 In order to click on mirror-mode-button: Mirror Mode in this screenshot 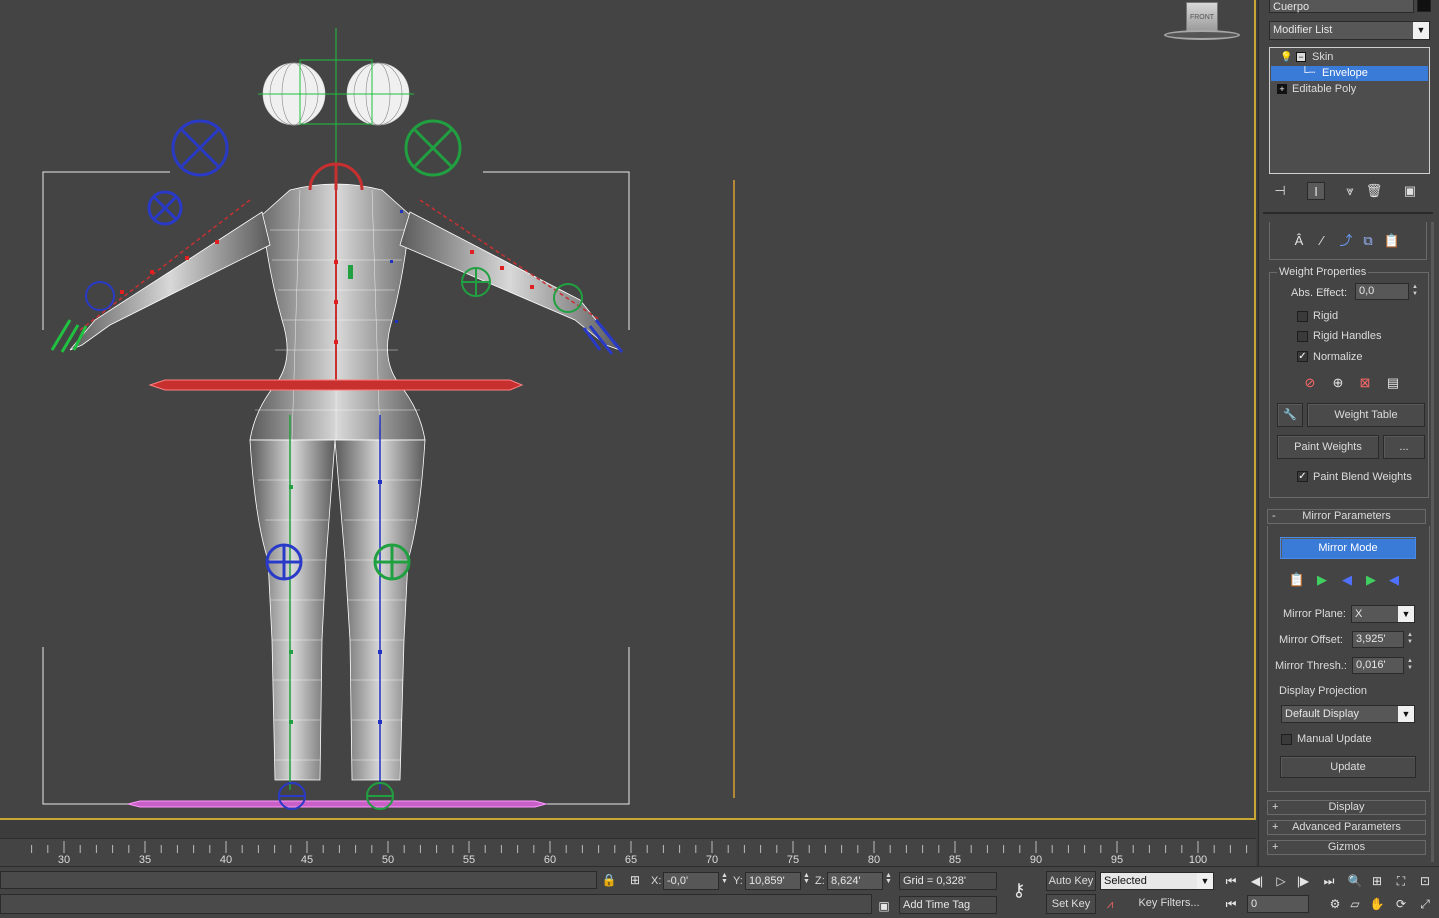, I will do `click(1348, 548)`.